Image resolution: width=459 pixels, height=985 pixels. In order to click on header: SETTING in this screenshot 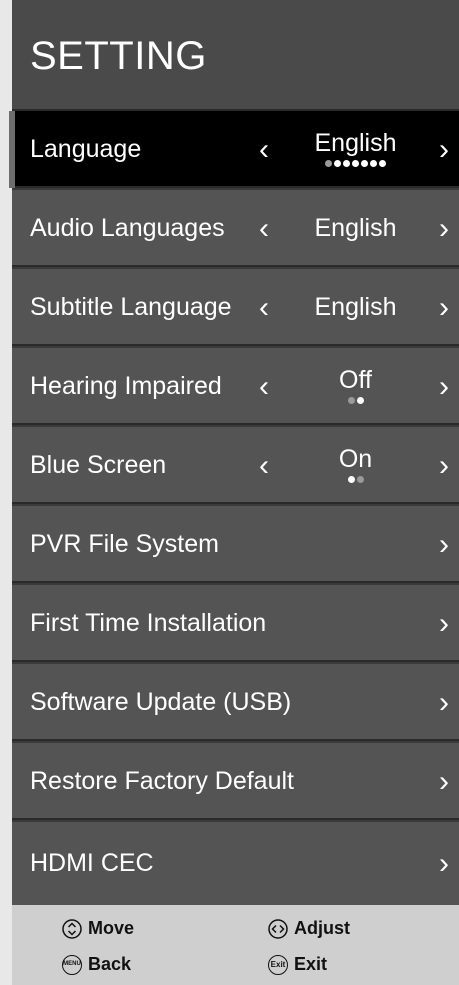, I will do `click(235, 55)`.